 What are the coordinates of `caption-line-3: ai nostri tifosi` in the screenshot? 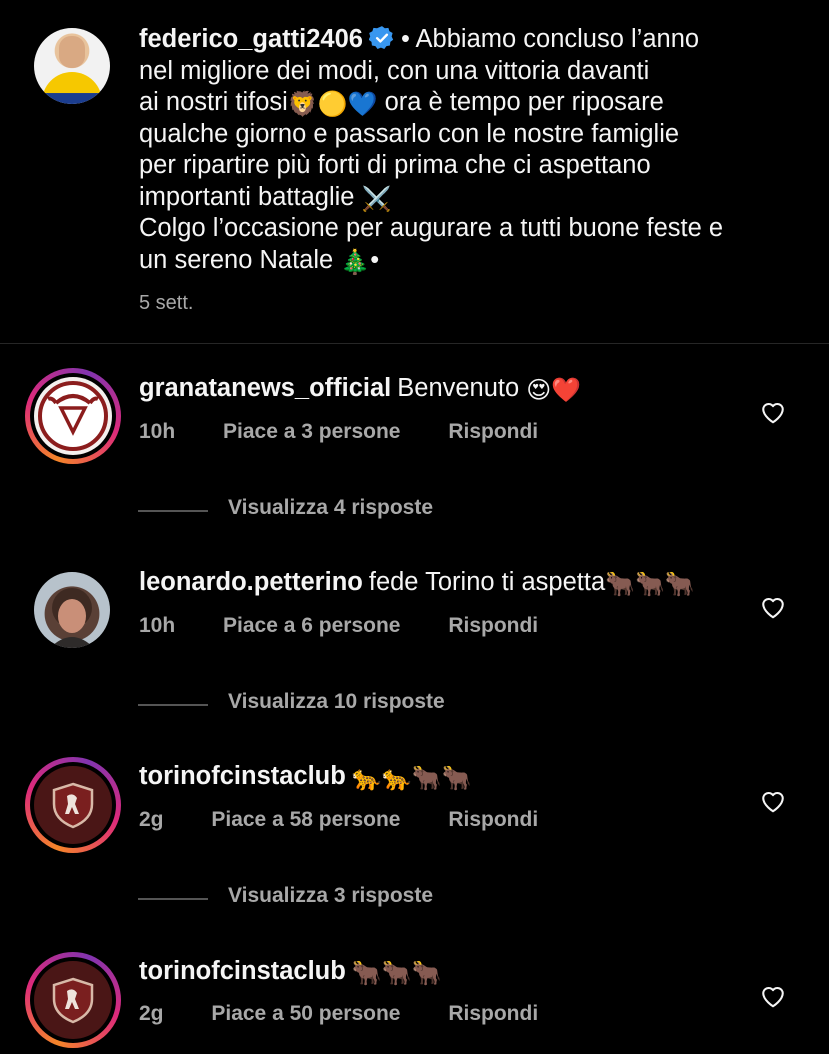 It's located at (213, 102).